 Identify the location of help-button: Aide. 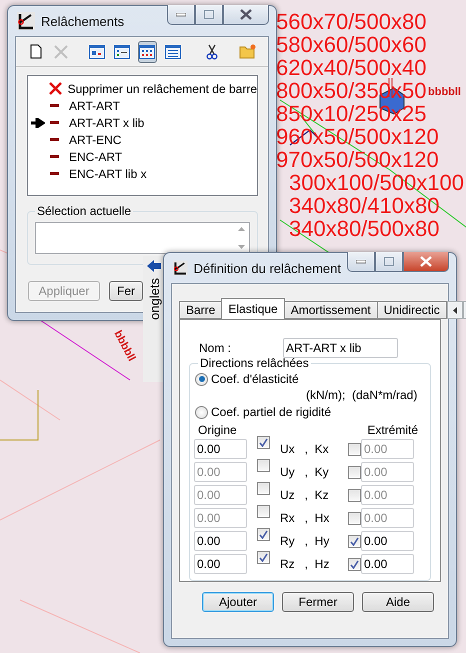
(398, 602).